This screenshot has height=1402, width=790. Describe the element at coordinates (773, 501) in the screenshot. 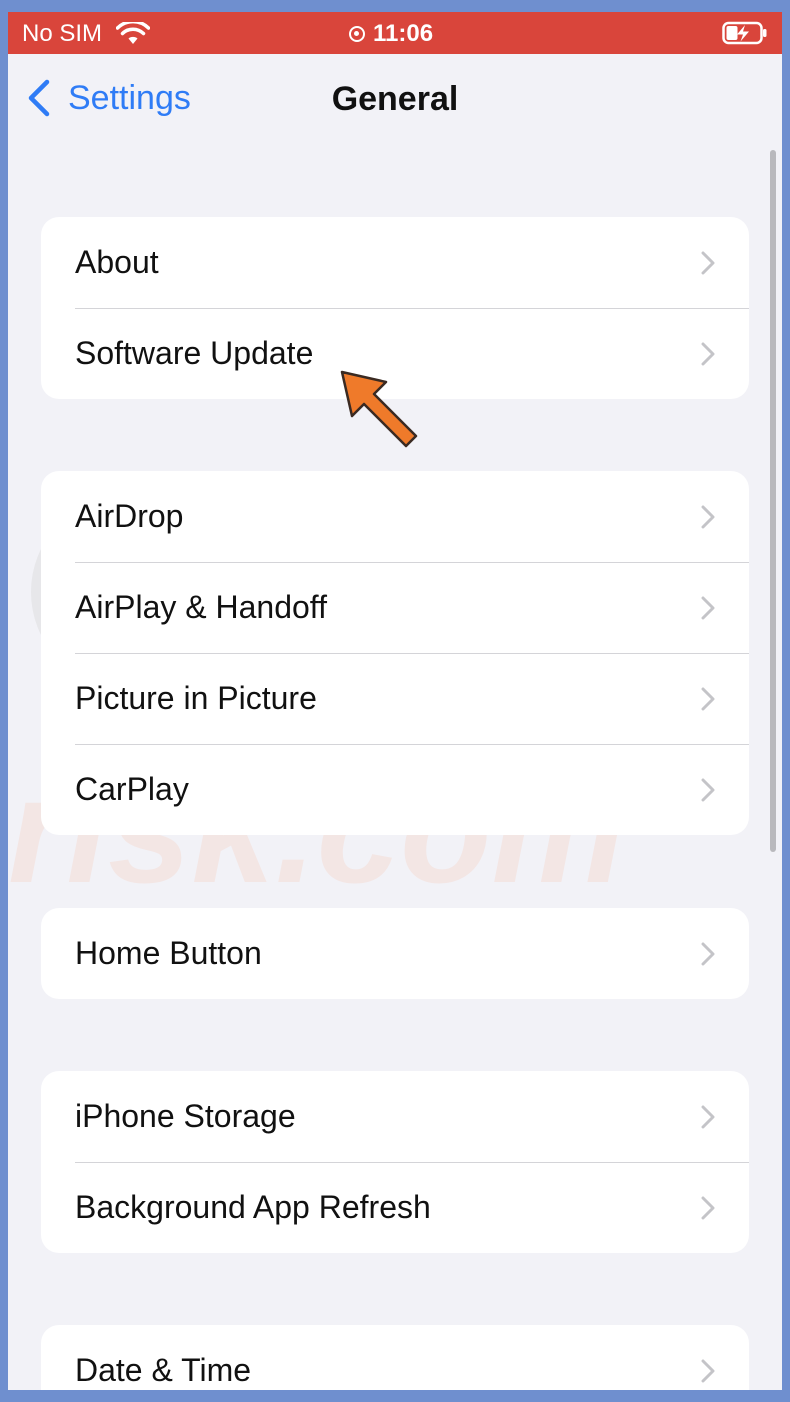

I see `scrollbar` at that location.